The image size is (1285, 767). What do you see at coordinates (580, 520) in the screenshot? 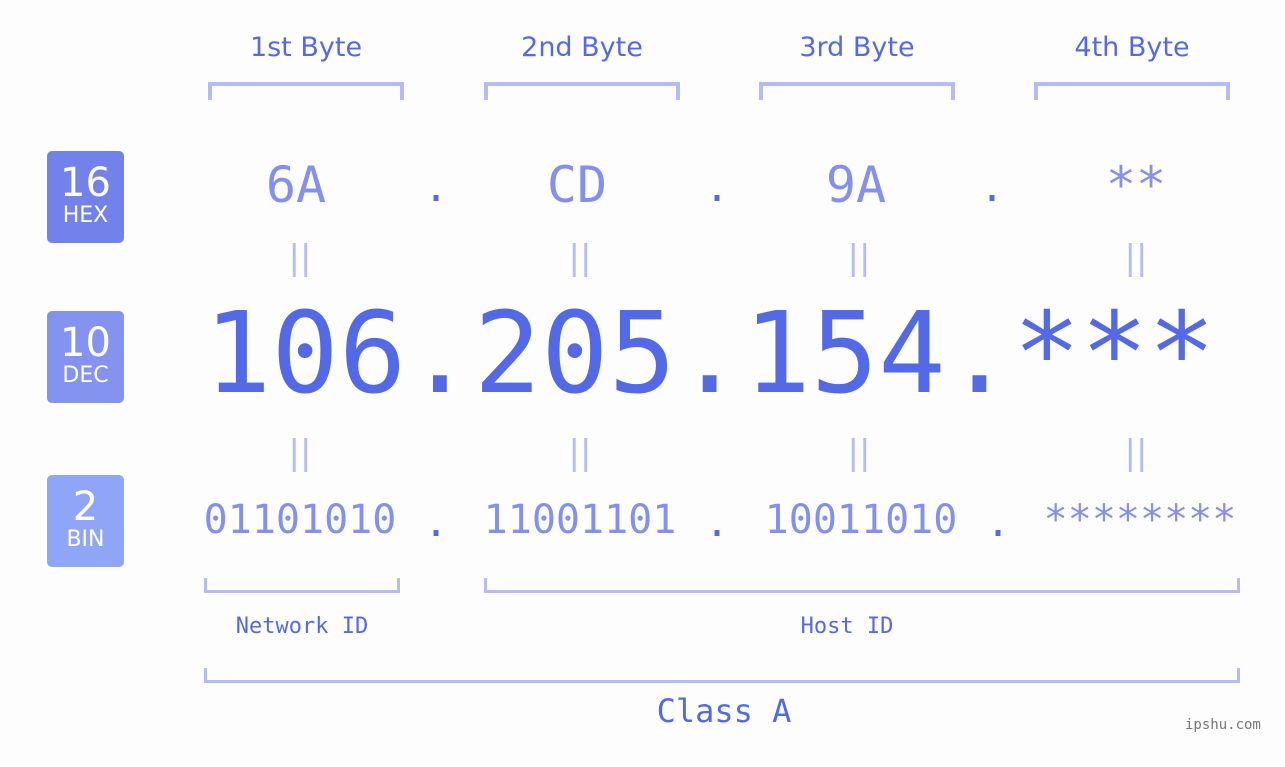
I see `bin-byte-2: 11001101` at bounding box center [580, 520].